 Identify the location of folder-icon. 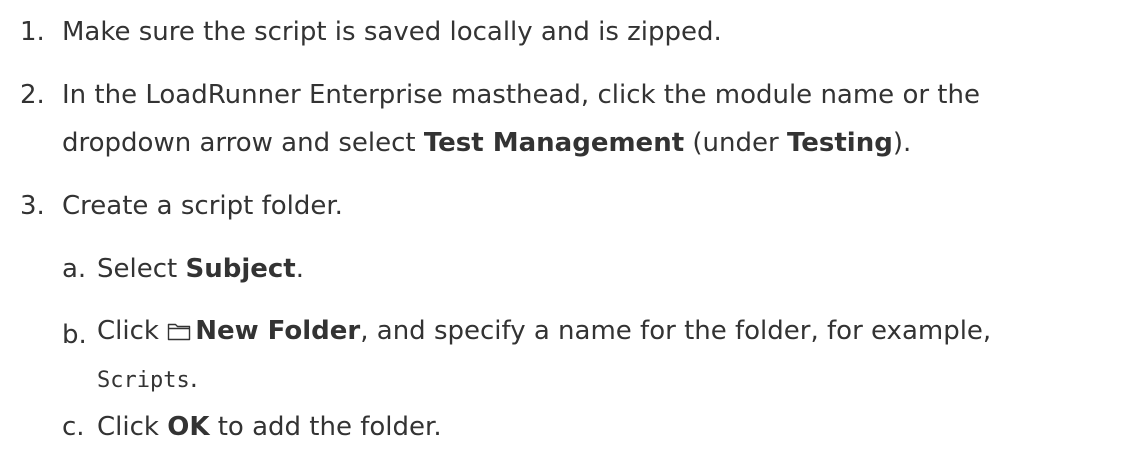
(179, 332).